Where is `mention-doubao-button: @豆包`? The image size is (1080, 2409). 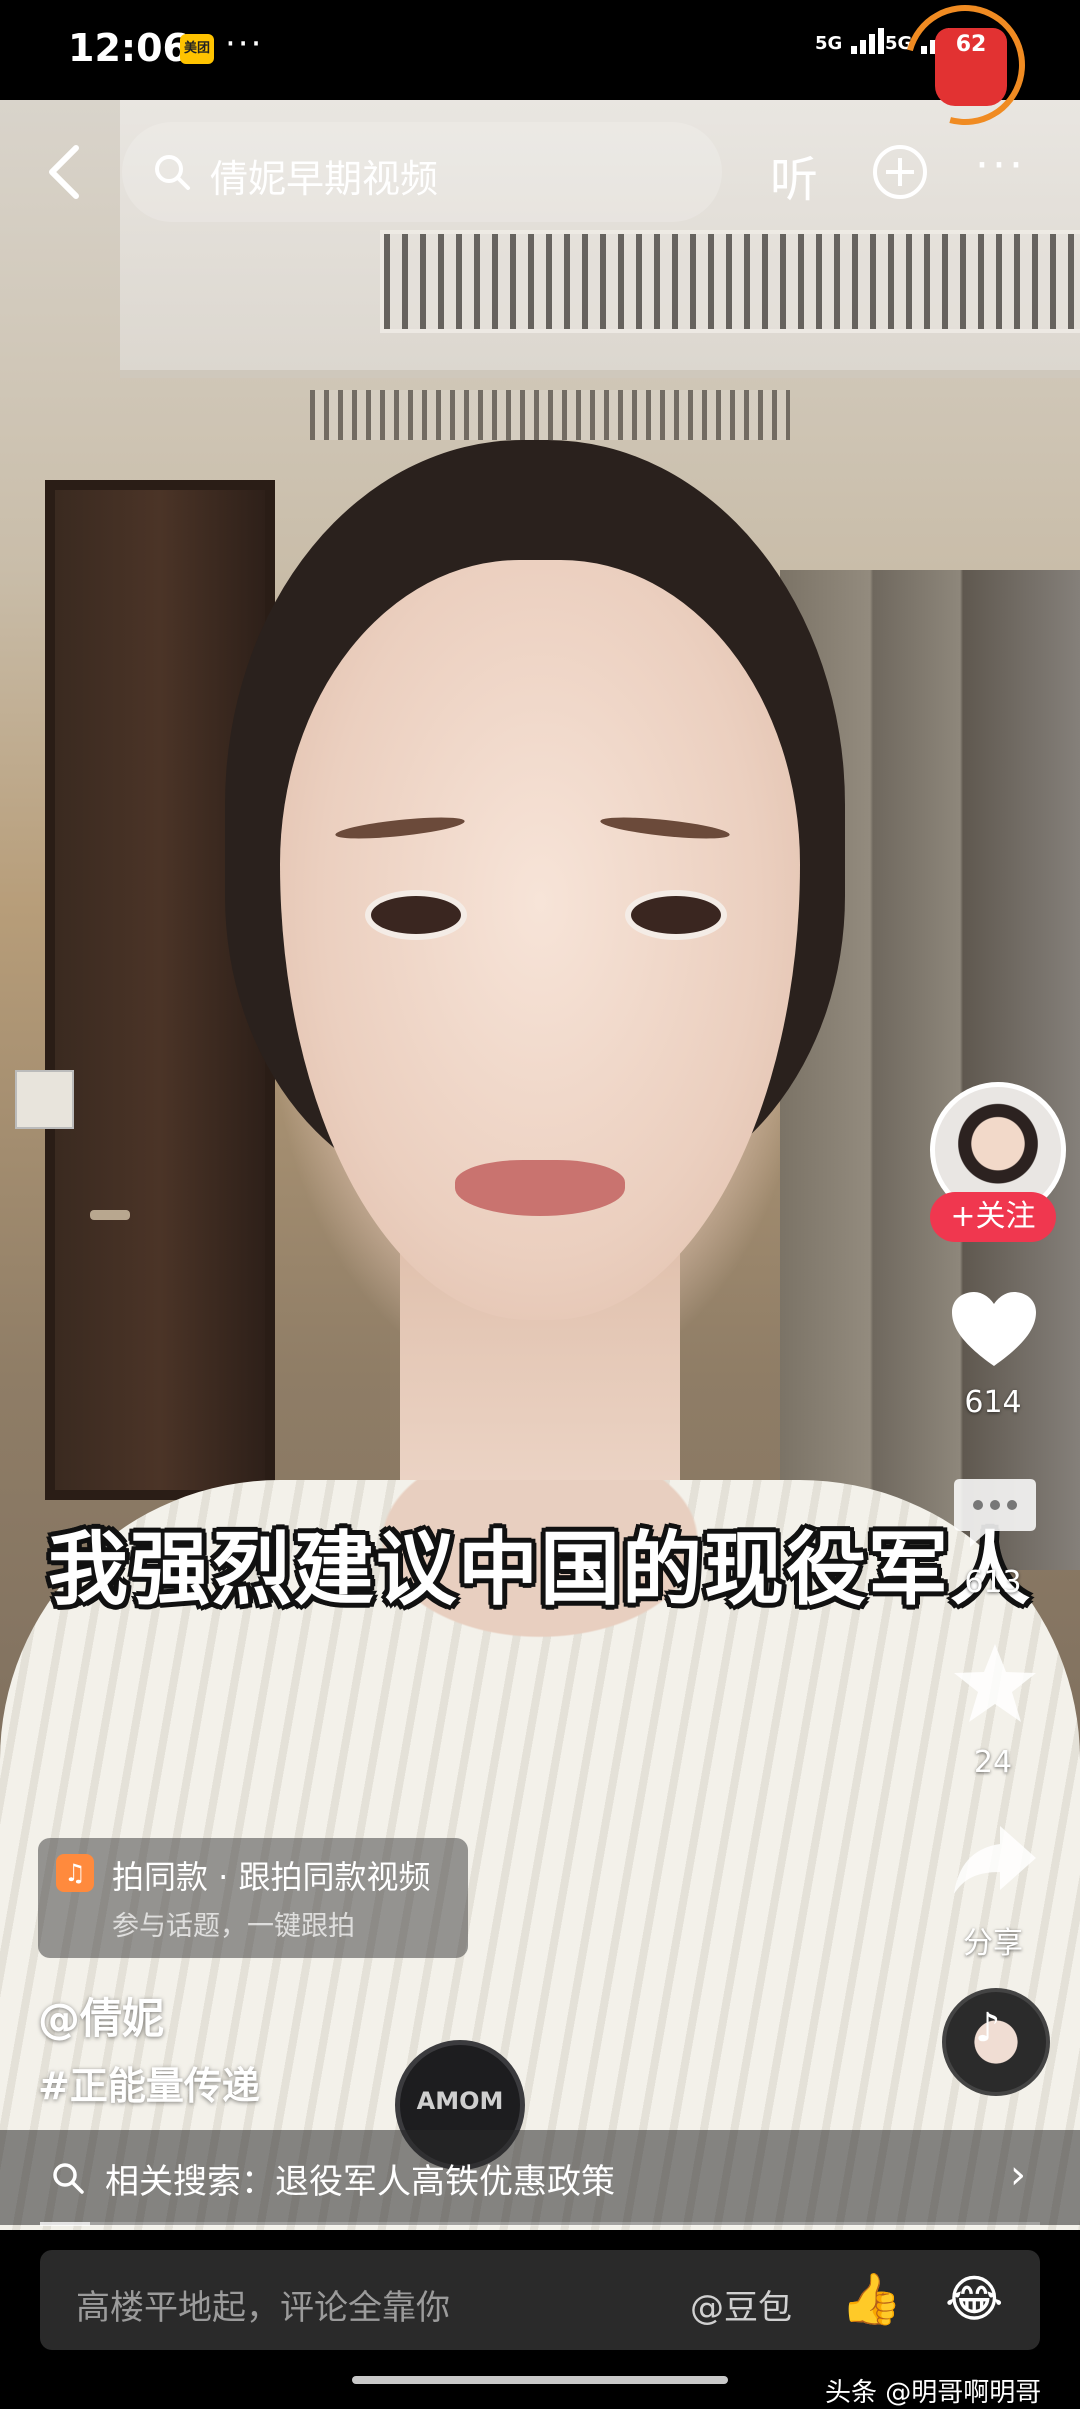
mention-doubao-button: @豆包 is located at coordinates (741, 2304).